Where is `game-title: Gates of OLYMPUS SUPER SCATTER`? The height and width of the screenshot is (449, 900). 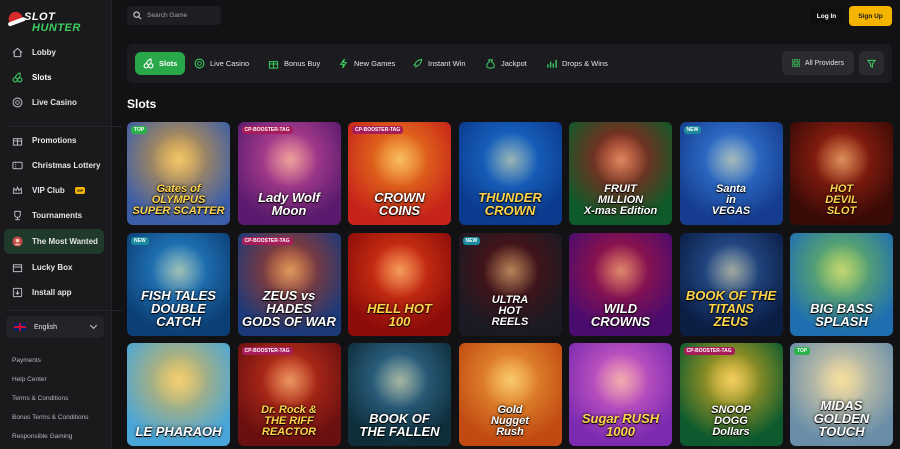
game-title: Gates of OLYMPUS SUPER SCATTER is located at coordinates (178, 200).